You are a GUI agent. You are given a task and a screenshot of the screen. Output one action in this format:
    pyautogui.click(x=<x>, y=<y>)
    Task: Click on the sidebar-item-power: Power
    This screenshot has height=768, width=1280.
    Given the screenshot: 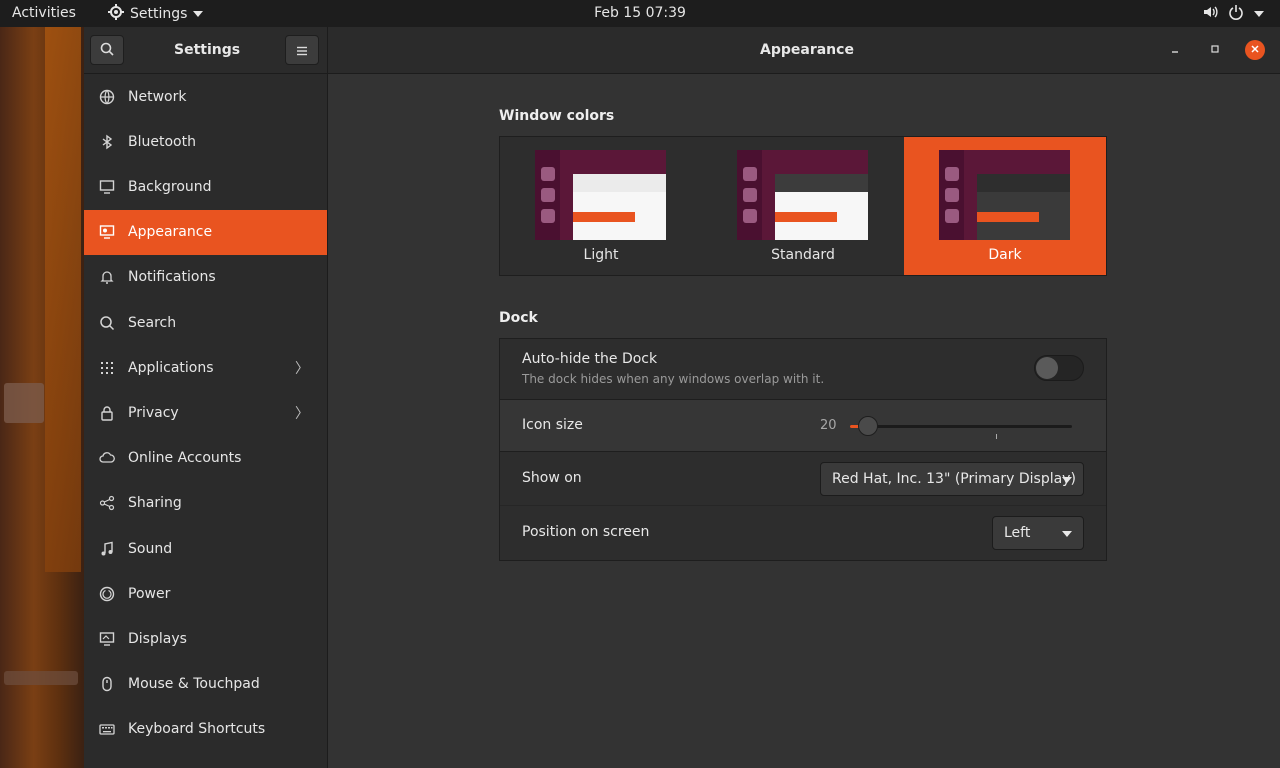 What is the action you would take?
    pyautogui.click(x=205, y=593)
    